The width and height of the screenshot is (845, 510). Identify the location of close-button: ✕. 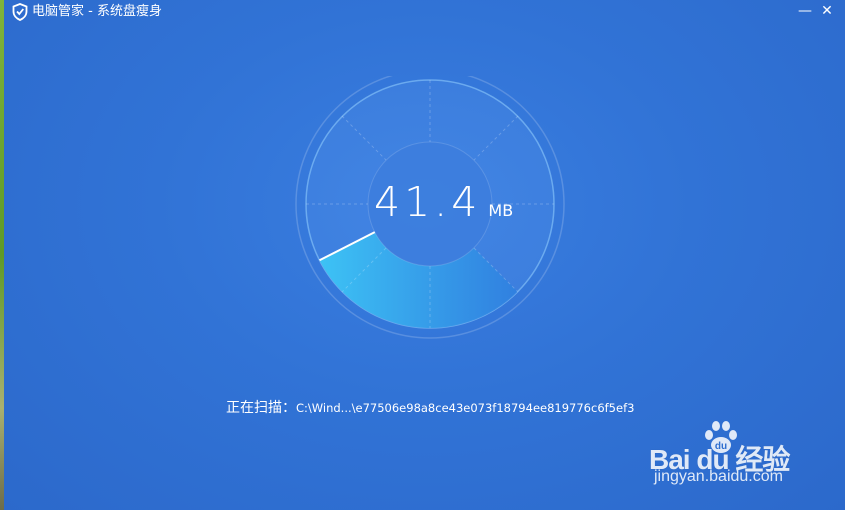
(827, 11).